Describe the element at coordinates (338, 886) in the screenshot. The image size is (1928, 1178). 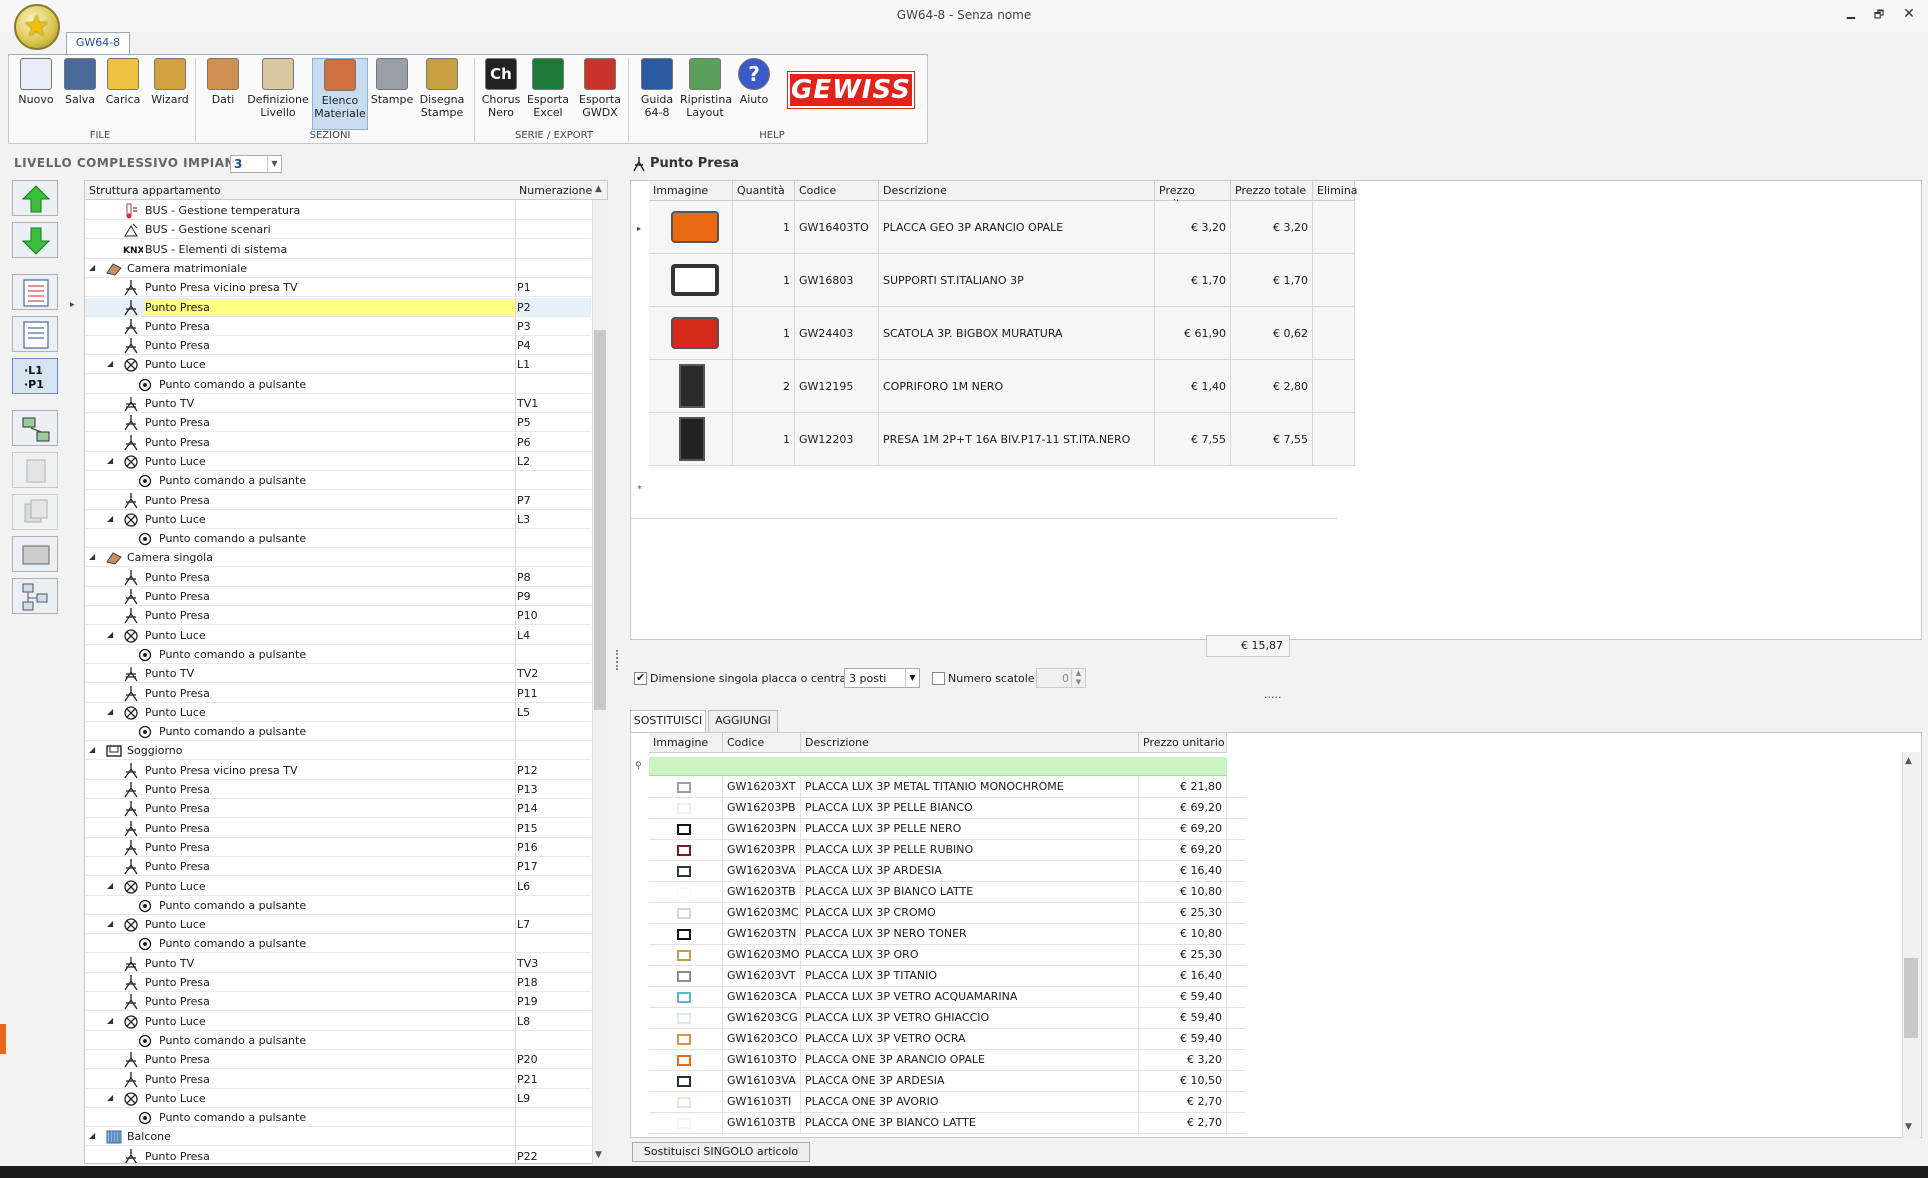
I see `tree-row: ◢ Punto Luce L6` at that location.